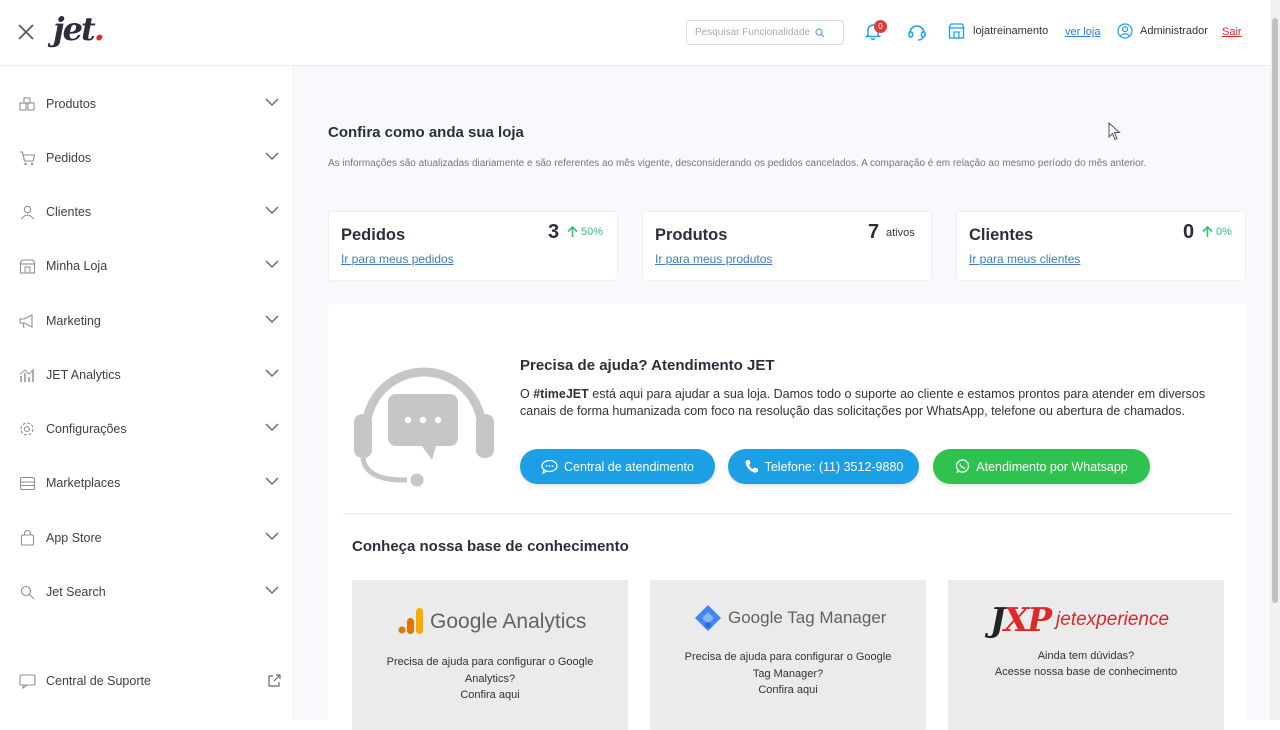  I want to click on whatsapp-icon, so click(963, 466).